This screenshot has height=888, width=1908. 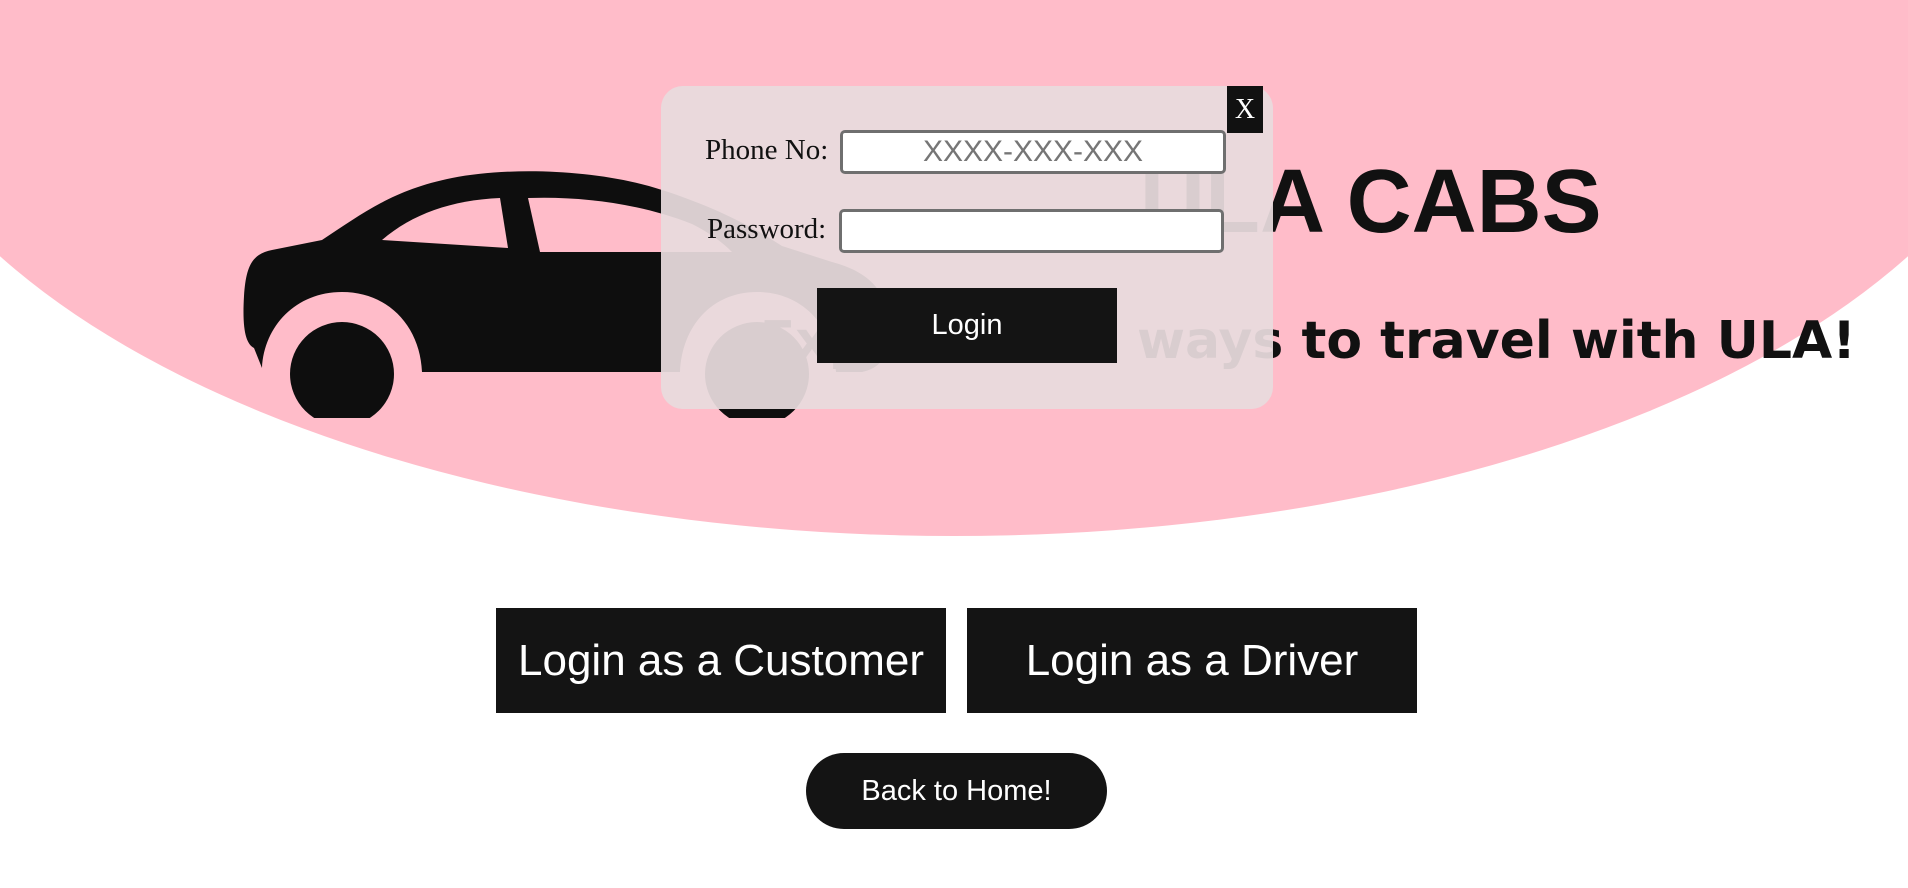 I want to click on phone-label: Phone No:, so click(x=767, y=150).